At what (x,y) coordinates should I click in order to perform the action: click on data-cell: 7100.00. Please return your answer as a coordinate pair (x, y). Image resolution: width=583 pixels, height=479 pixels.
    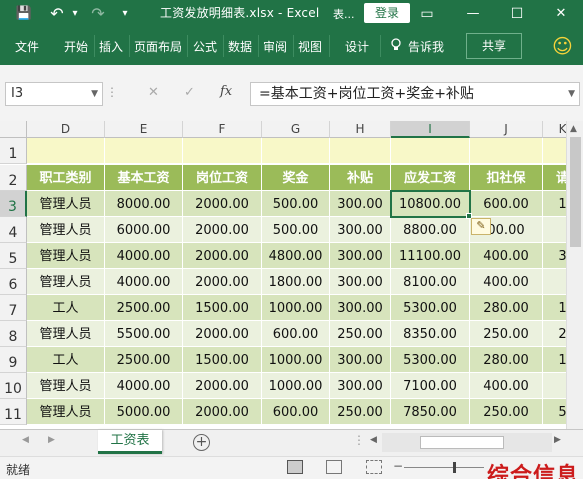
    Looking at the image, I should click on (430, 386).